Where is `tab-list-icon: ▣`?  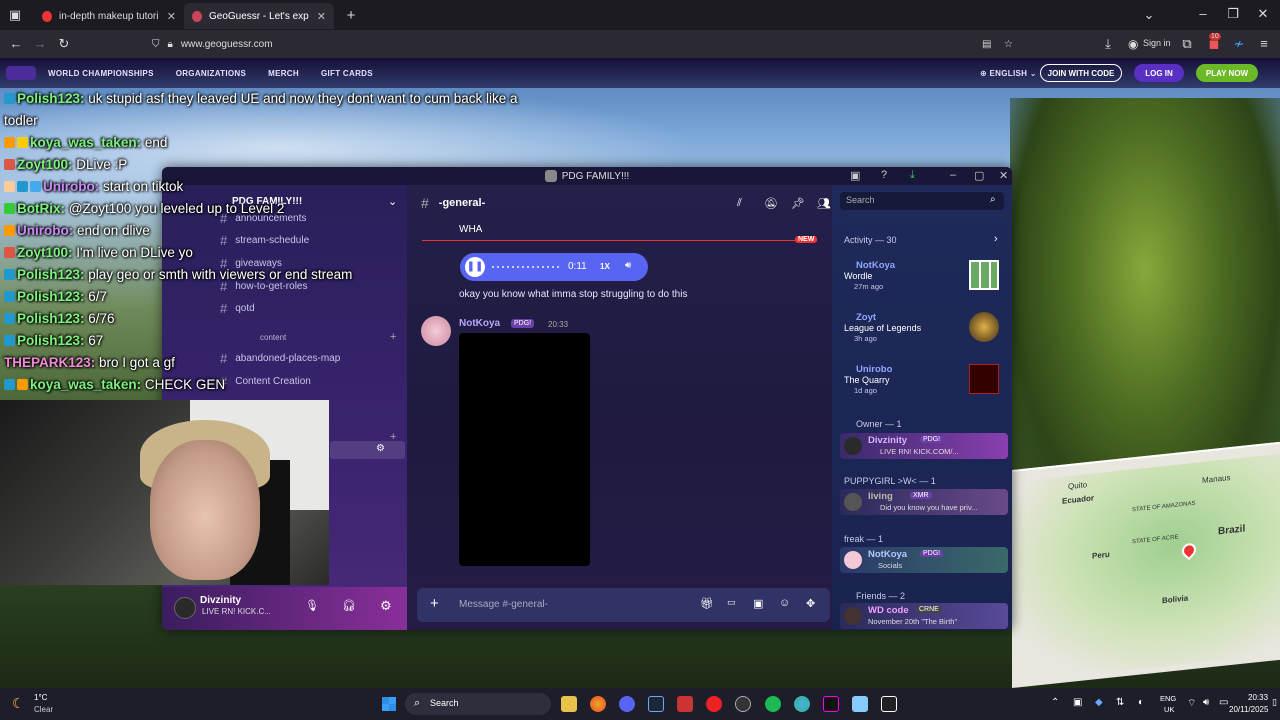
tab-list-icon: ▣ is located at coordinates (15, 15).